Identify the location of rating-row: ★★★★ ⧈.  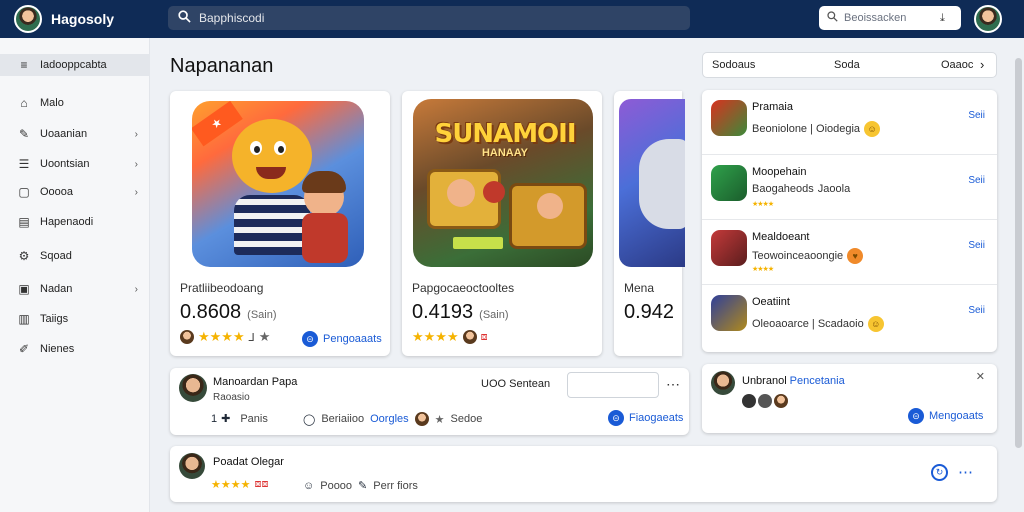
(450, 337).